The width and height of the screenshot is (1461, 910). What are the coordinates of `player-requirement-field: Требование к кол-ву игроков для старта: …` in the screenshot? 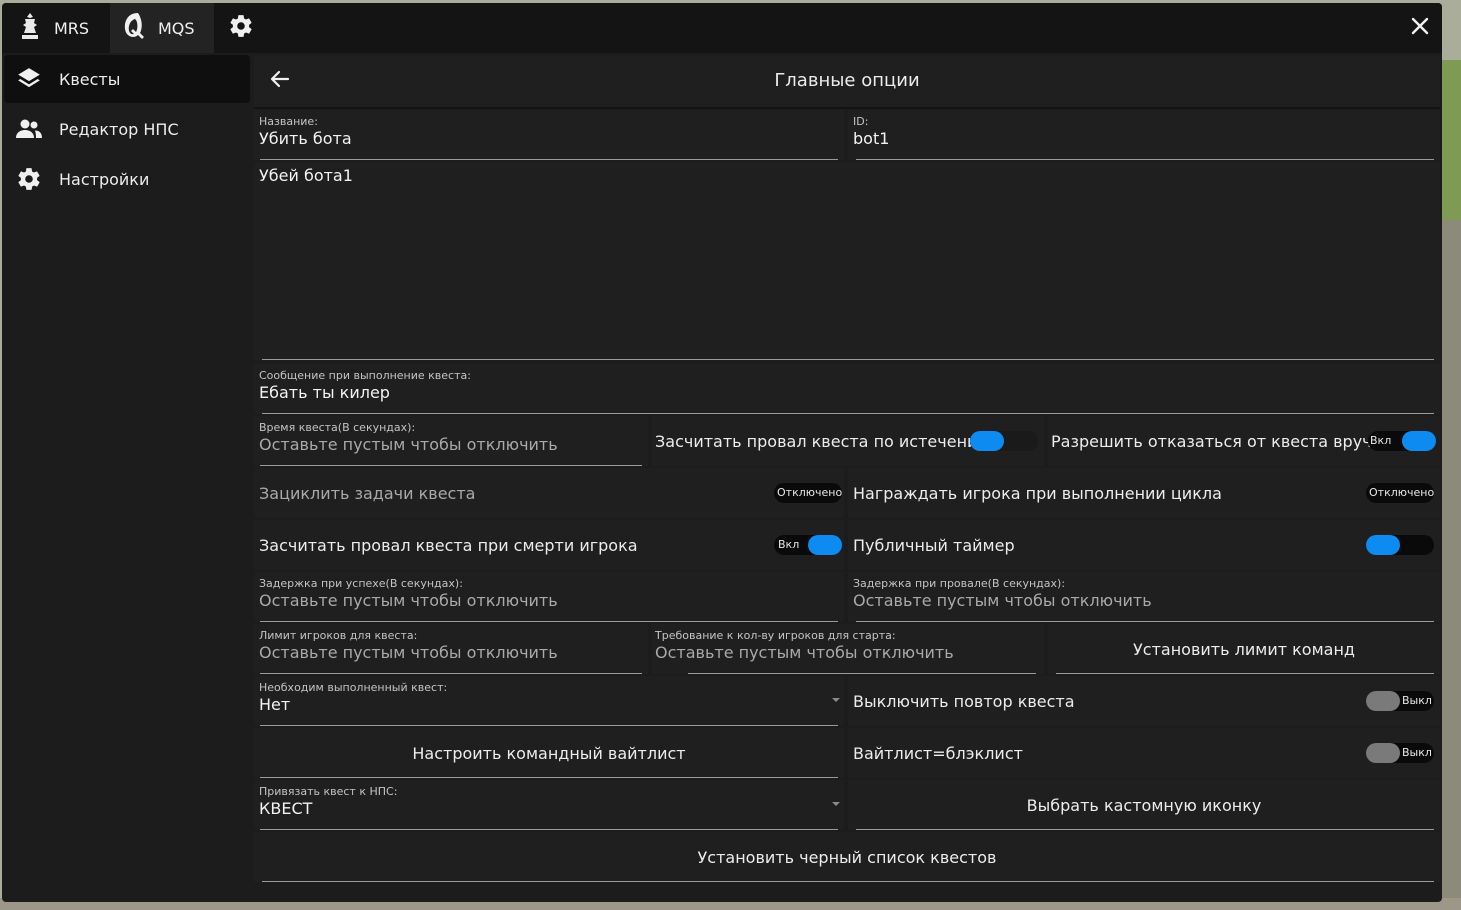 It's located at (848, 649).